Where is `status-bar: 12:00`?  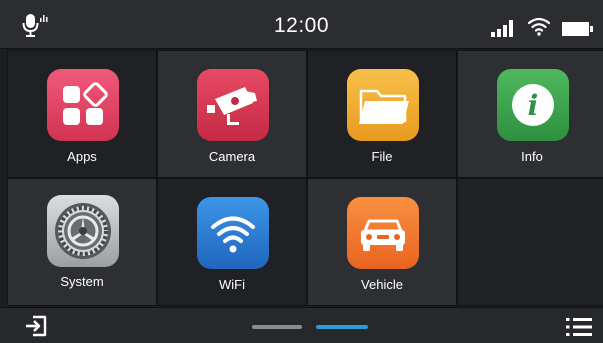 status-bar: 12:00 is located at coordinates (301, 24).